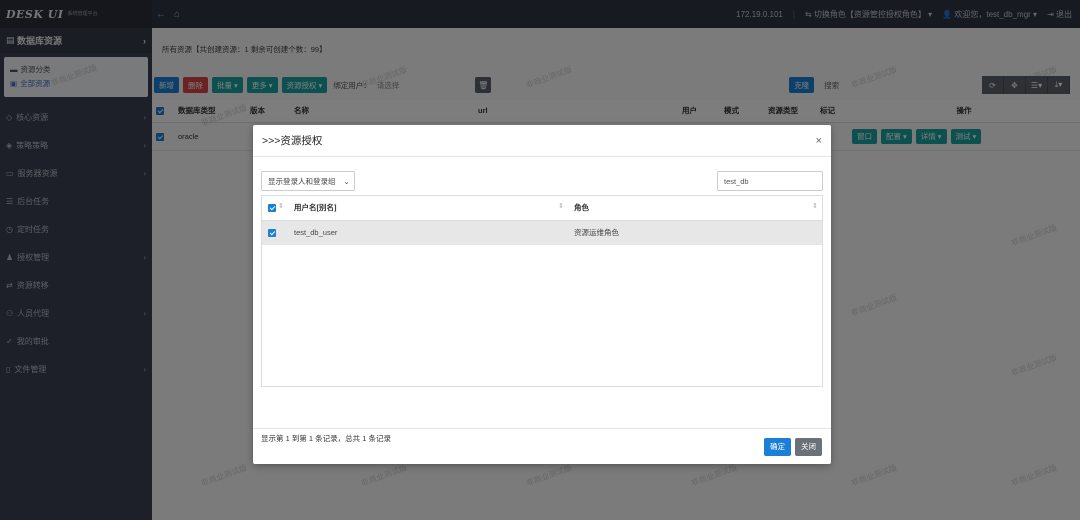 Image resolution: width=1080 pixels, height=520 pixels. I want to click on user-scope-select: 显示登录人和登录组 ⌄, so click(308, 181).